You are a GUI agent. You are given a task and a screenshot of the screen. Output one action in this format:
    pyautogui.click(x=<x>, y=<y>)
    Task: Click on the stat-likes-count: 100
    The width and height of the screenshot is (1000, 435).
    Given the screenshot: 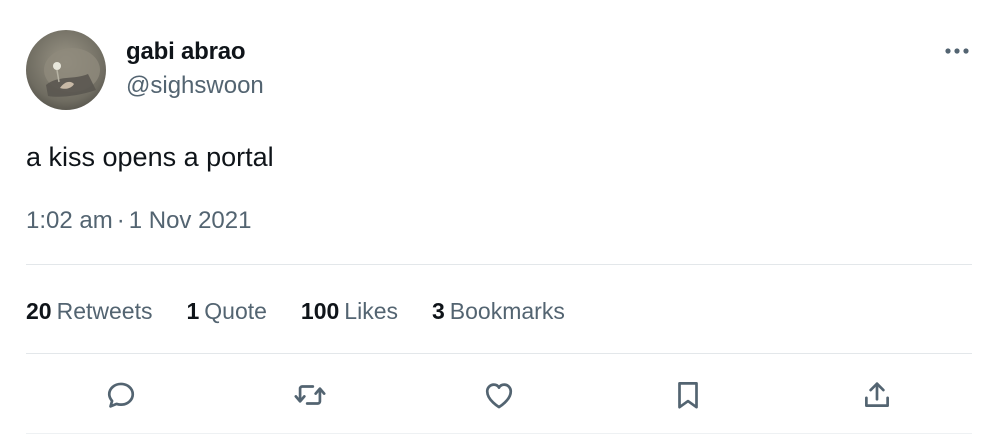 What is the action you would take?
    pyautogui.click(x=320, y=310)
    